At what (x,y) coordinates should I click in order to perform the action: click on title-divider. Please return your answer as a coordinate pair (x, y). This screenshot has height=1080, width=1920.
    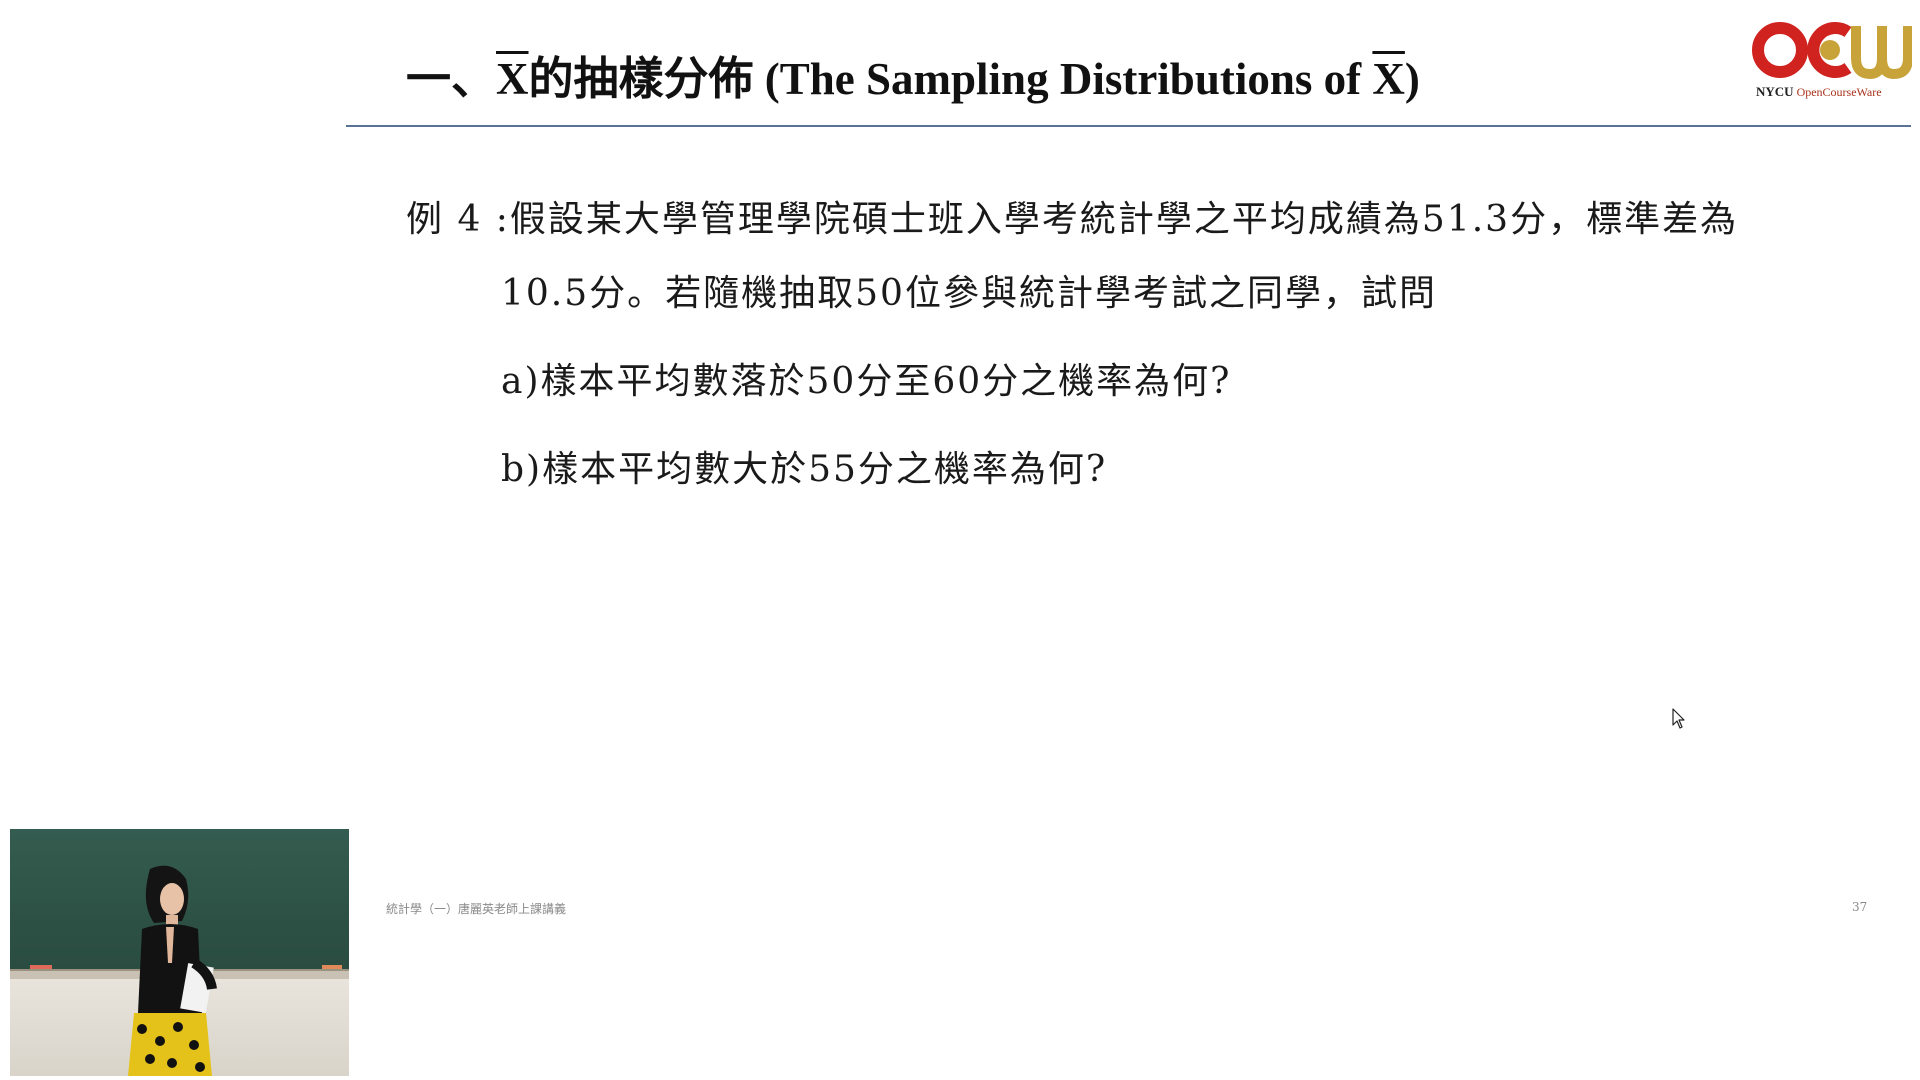
    Looking at the image, I should click on (1128, 126).